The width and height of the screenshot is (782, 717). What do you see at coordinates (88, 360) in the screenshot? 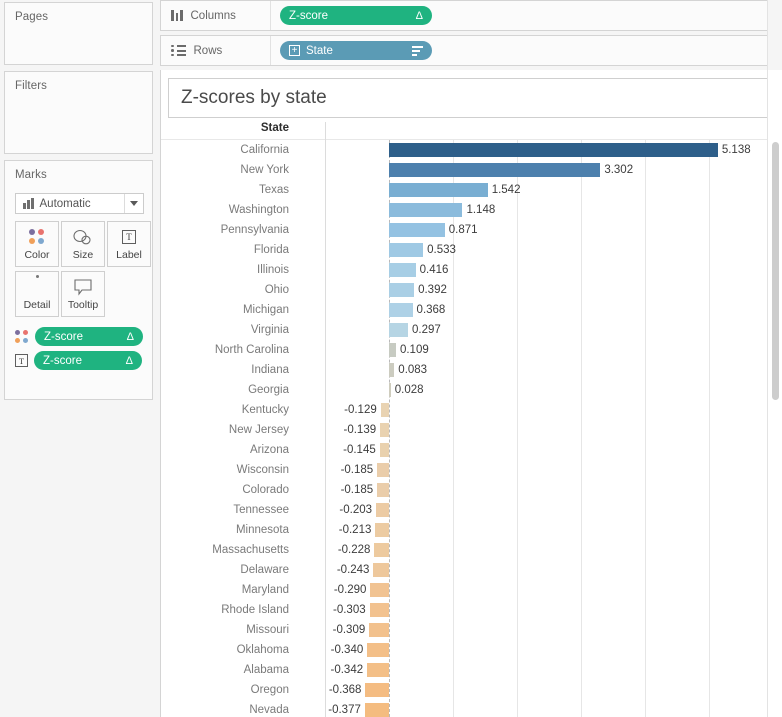
I see `marks-pill-zscore-label: Z-score Δ` at bounding box center [88, 360].